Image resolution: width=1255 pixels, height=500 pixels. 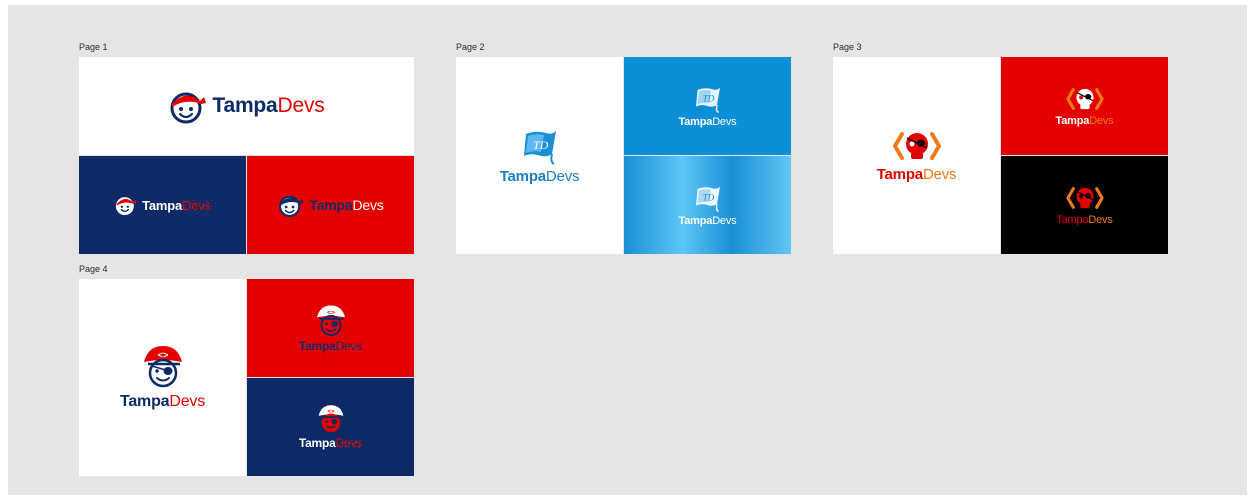 I want to click on artboard-page-1: TampaDevs TampaDevs TampaDevs, so click(x=246, y=155).